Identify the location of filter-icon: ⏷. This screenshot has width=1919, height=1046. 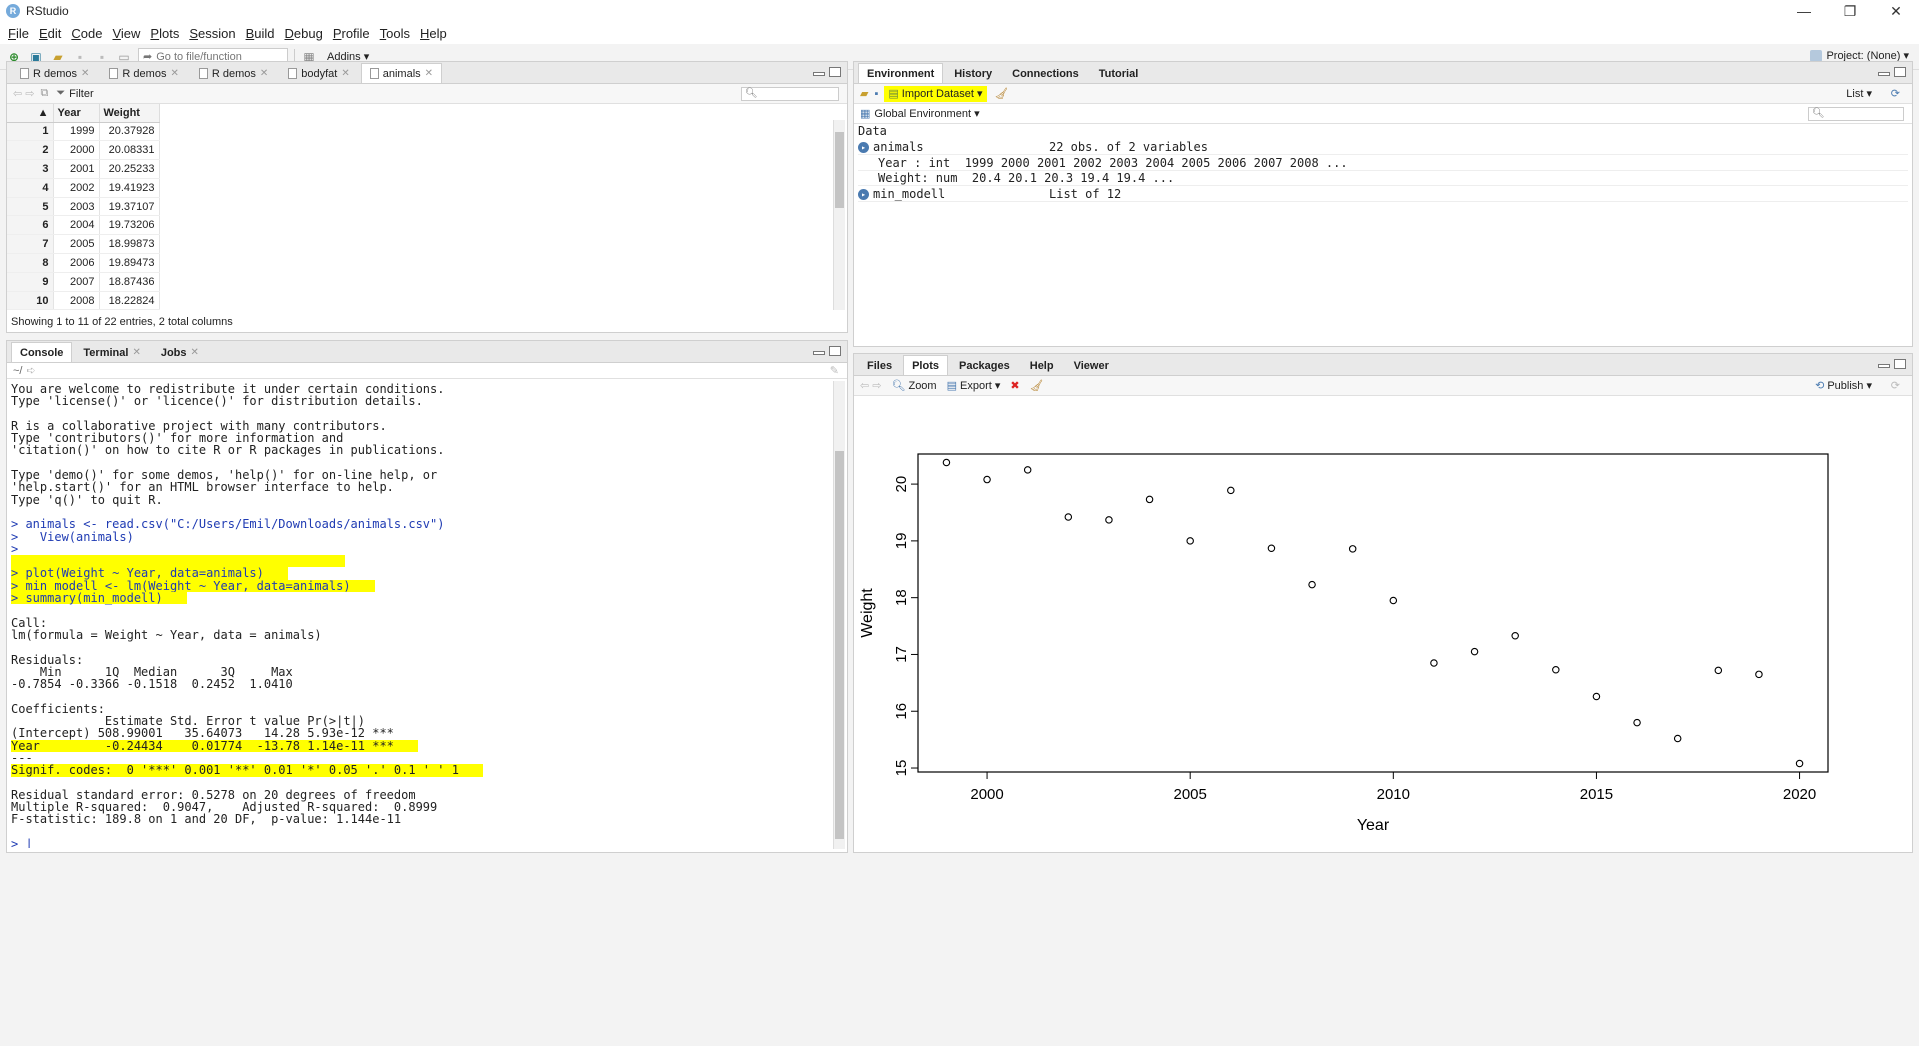
(60, 93).